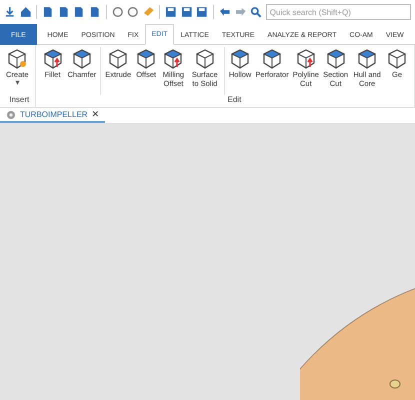 This screenshot has width=415, height=400. I want to click on search-icon, so click(256, 12).